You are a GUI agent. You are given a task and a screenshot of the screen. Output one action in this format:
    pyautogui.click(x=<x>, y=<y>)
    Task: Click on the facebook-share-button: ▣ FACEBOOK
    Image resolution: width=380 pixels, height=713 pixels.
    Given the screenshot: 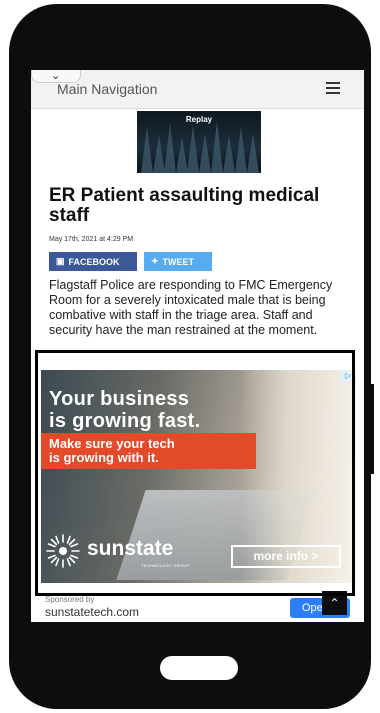 What is the action you would take?
    pyautogui.click(x=93, y=261)
    